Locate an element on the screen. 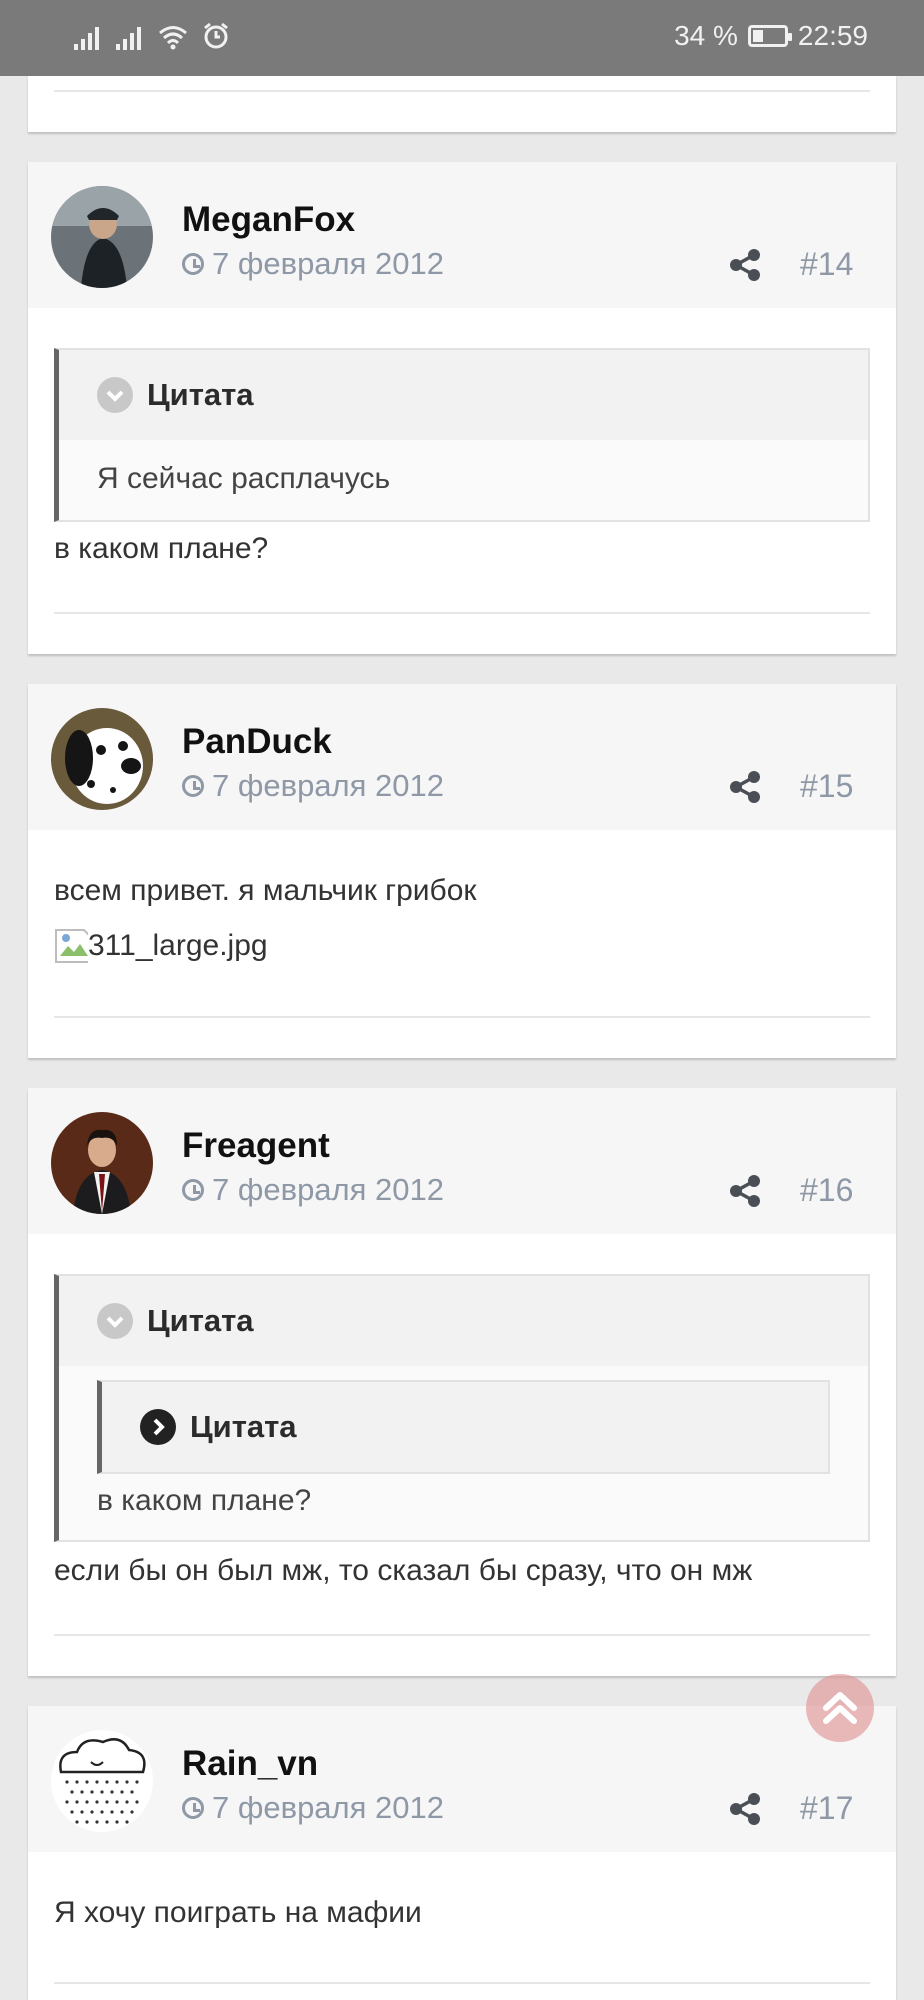  battery-icon is located at coordinates (769, 36).